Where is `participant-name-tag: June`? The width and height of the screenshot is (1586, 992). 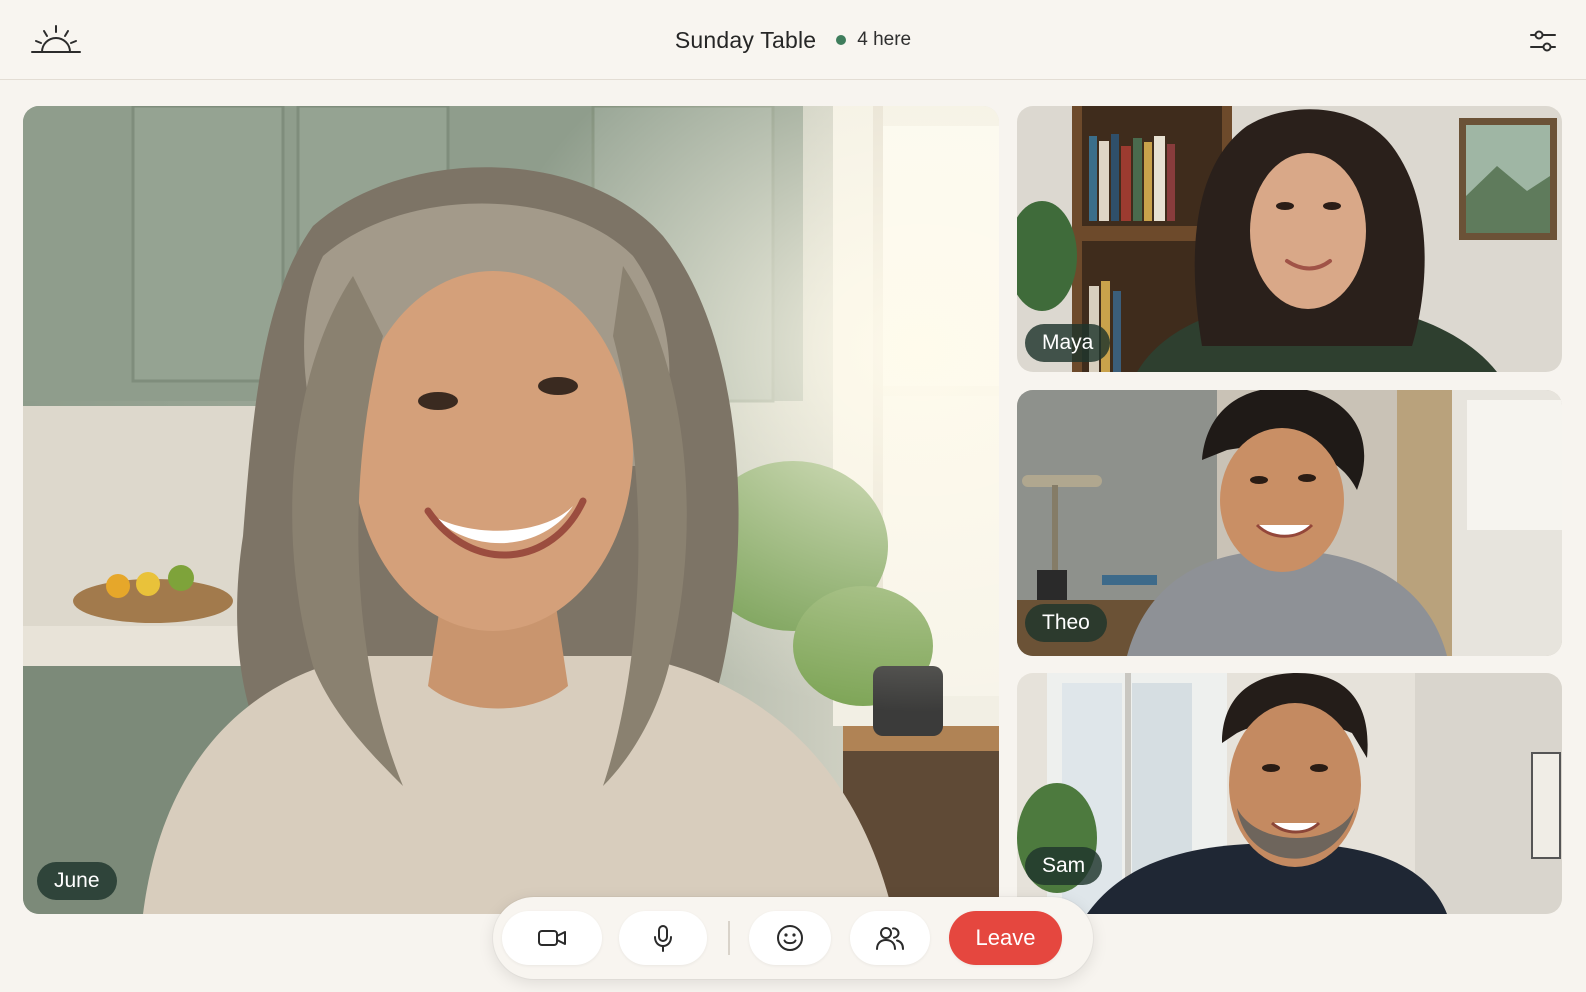 participant-name-tag: June is located at coordinates (77, 881).